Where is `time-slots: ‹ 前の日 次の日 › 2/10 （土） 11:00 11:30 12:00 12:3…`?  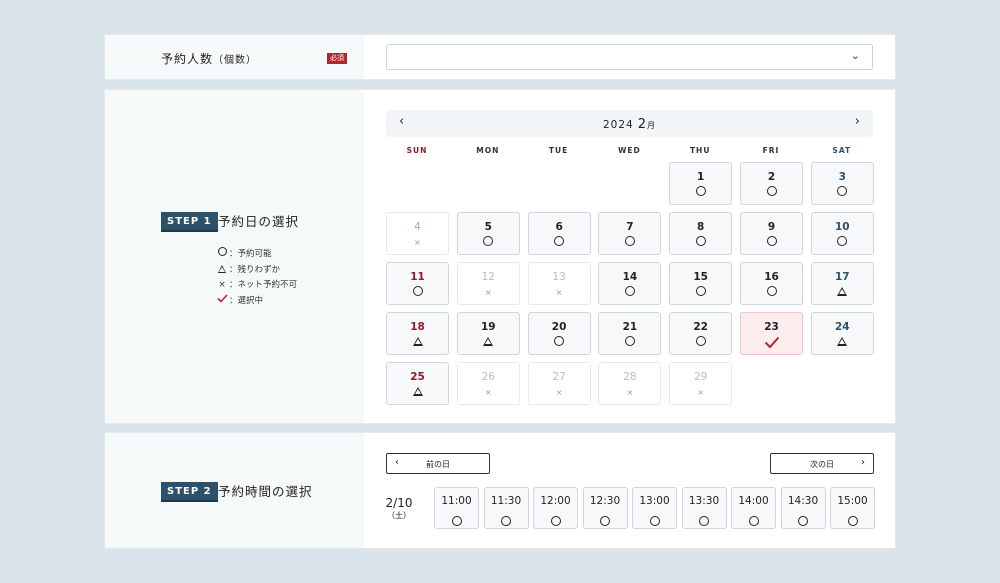
time-slots: ‹ 前の日 次の日 › 2/10 （土） 11:00 11:30 12:00 12:3… is located at coordinates (629, 490).